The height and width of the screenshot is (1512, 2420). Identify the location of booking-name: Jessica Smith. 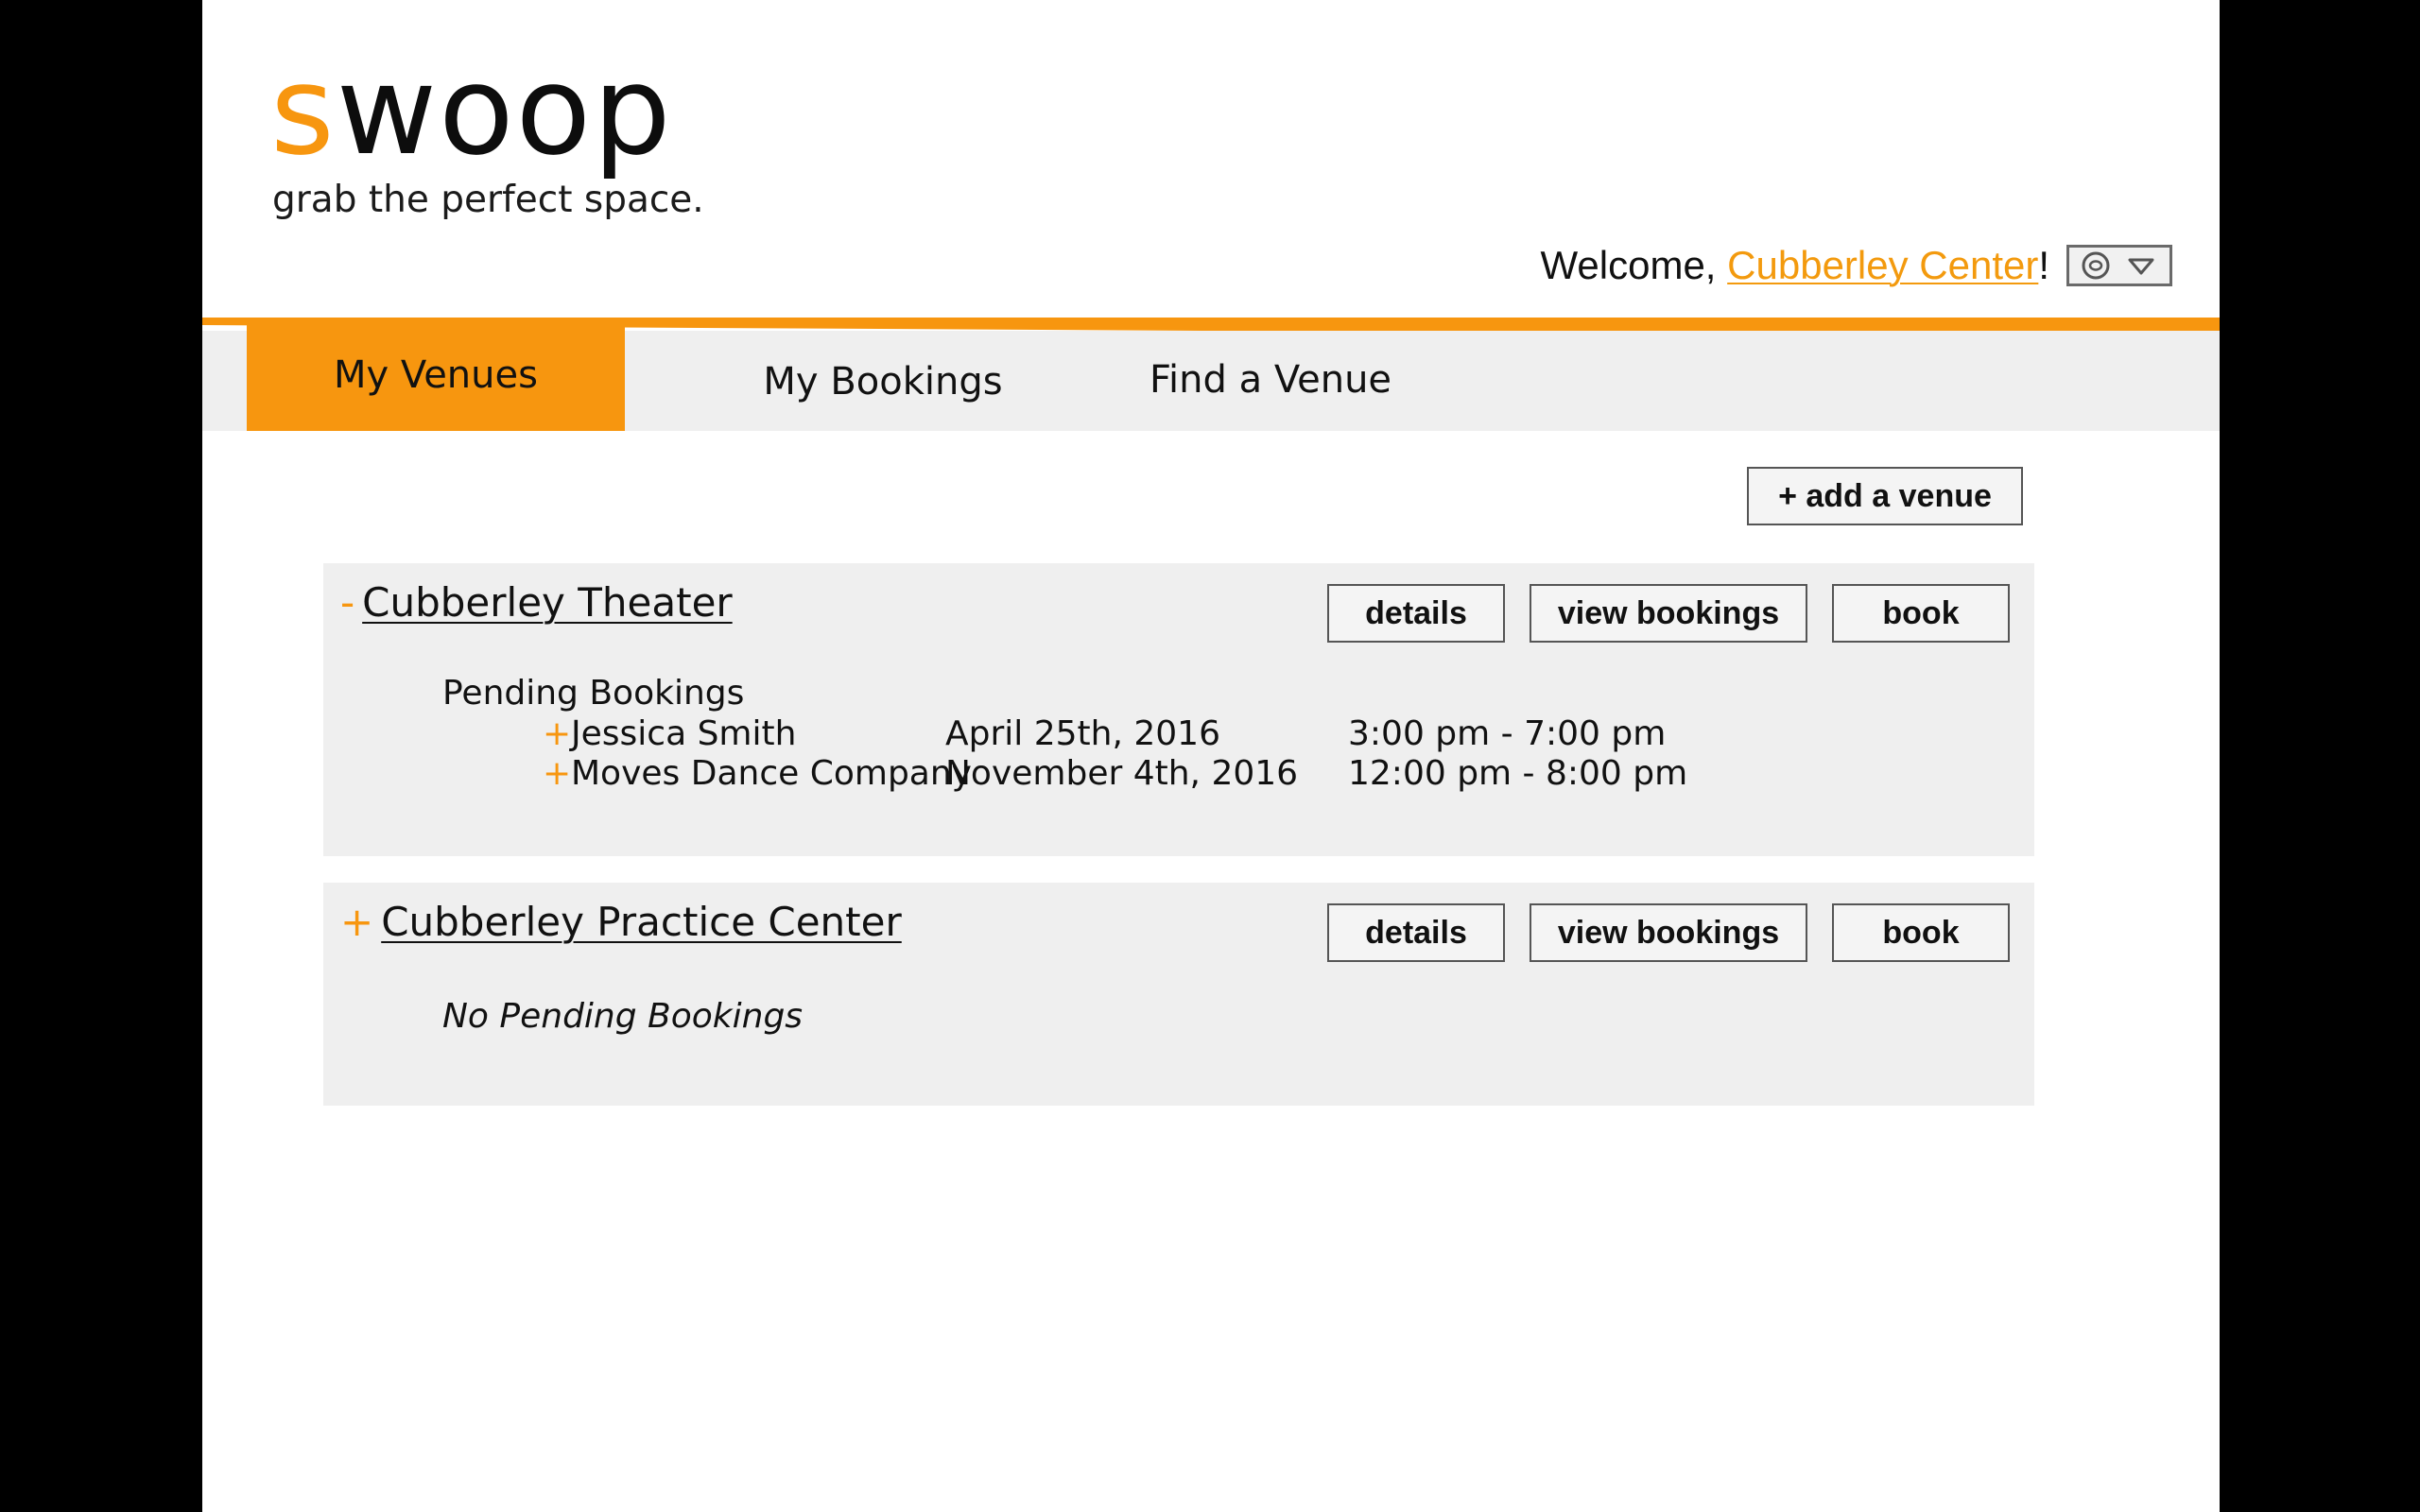
(684, 733).